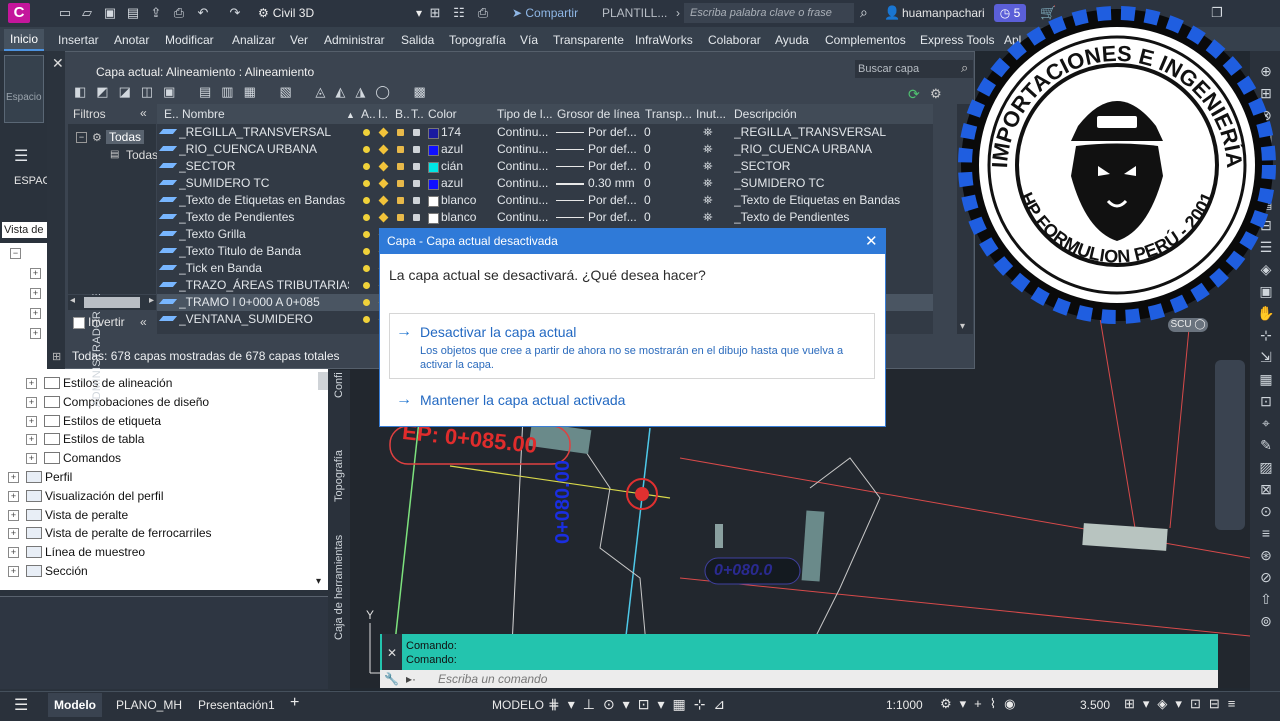  I want to click on close-icon: ✕, so click(58, 63).